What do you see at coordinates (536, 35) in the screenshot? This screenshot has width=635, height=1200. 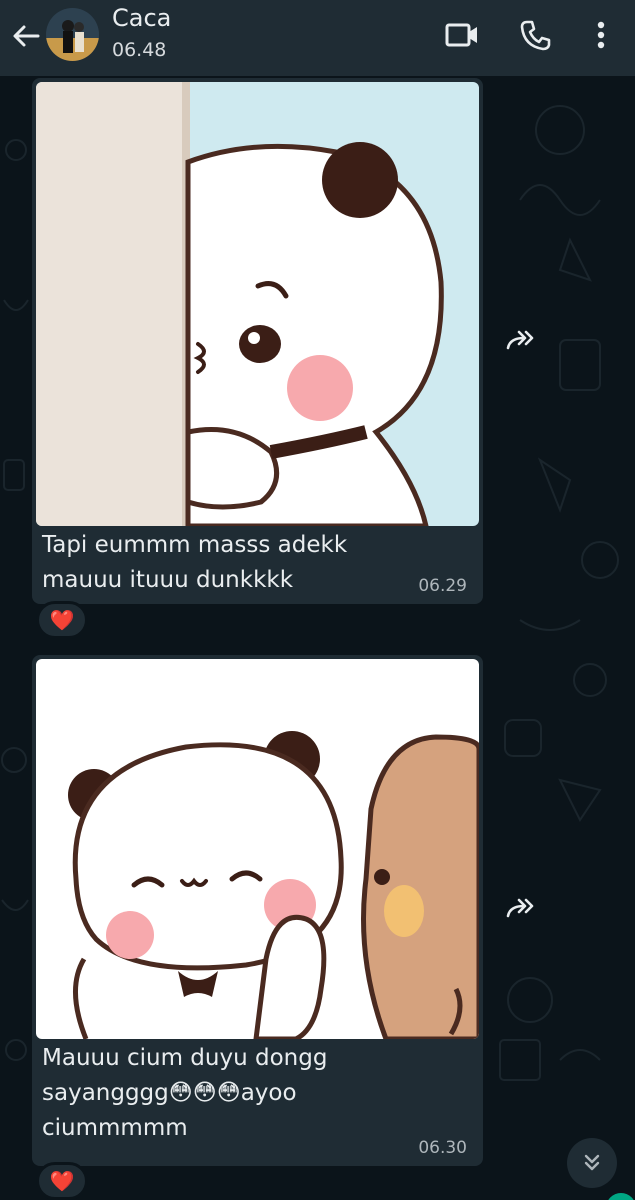 I see `phone-icon` at bounding box center [536, 35].